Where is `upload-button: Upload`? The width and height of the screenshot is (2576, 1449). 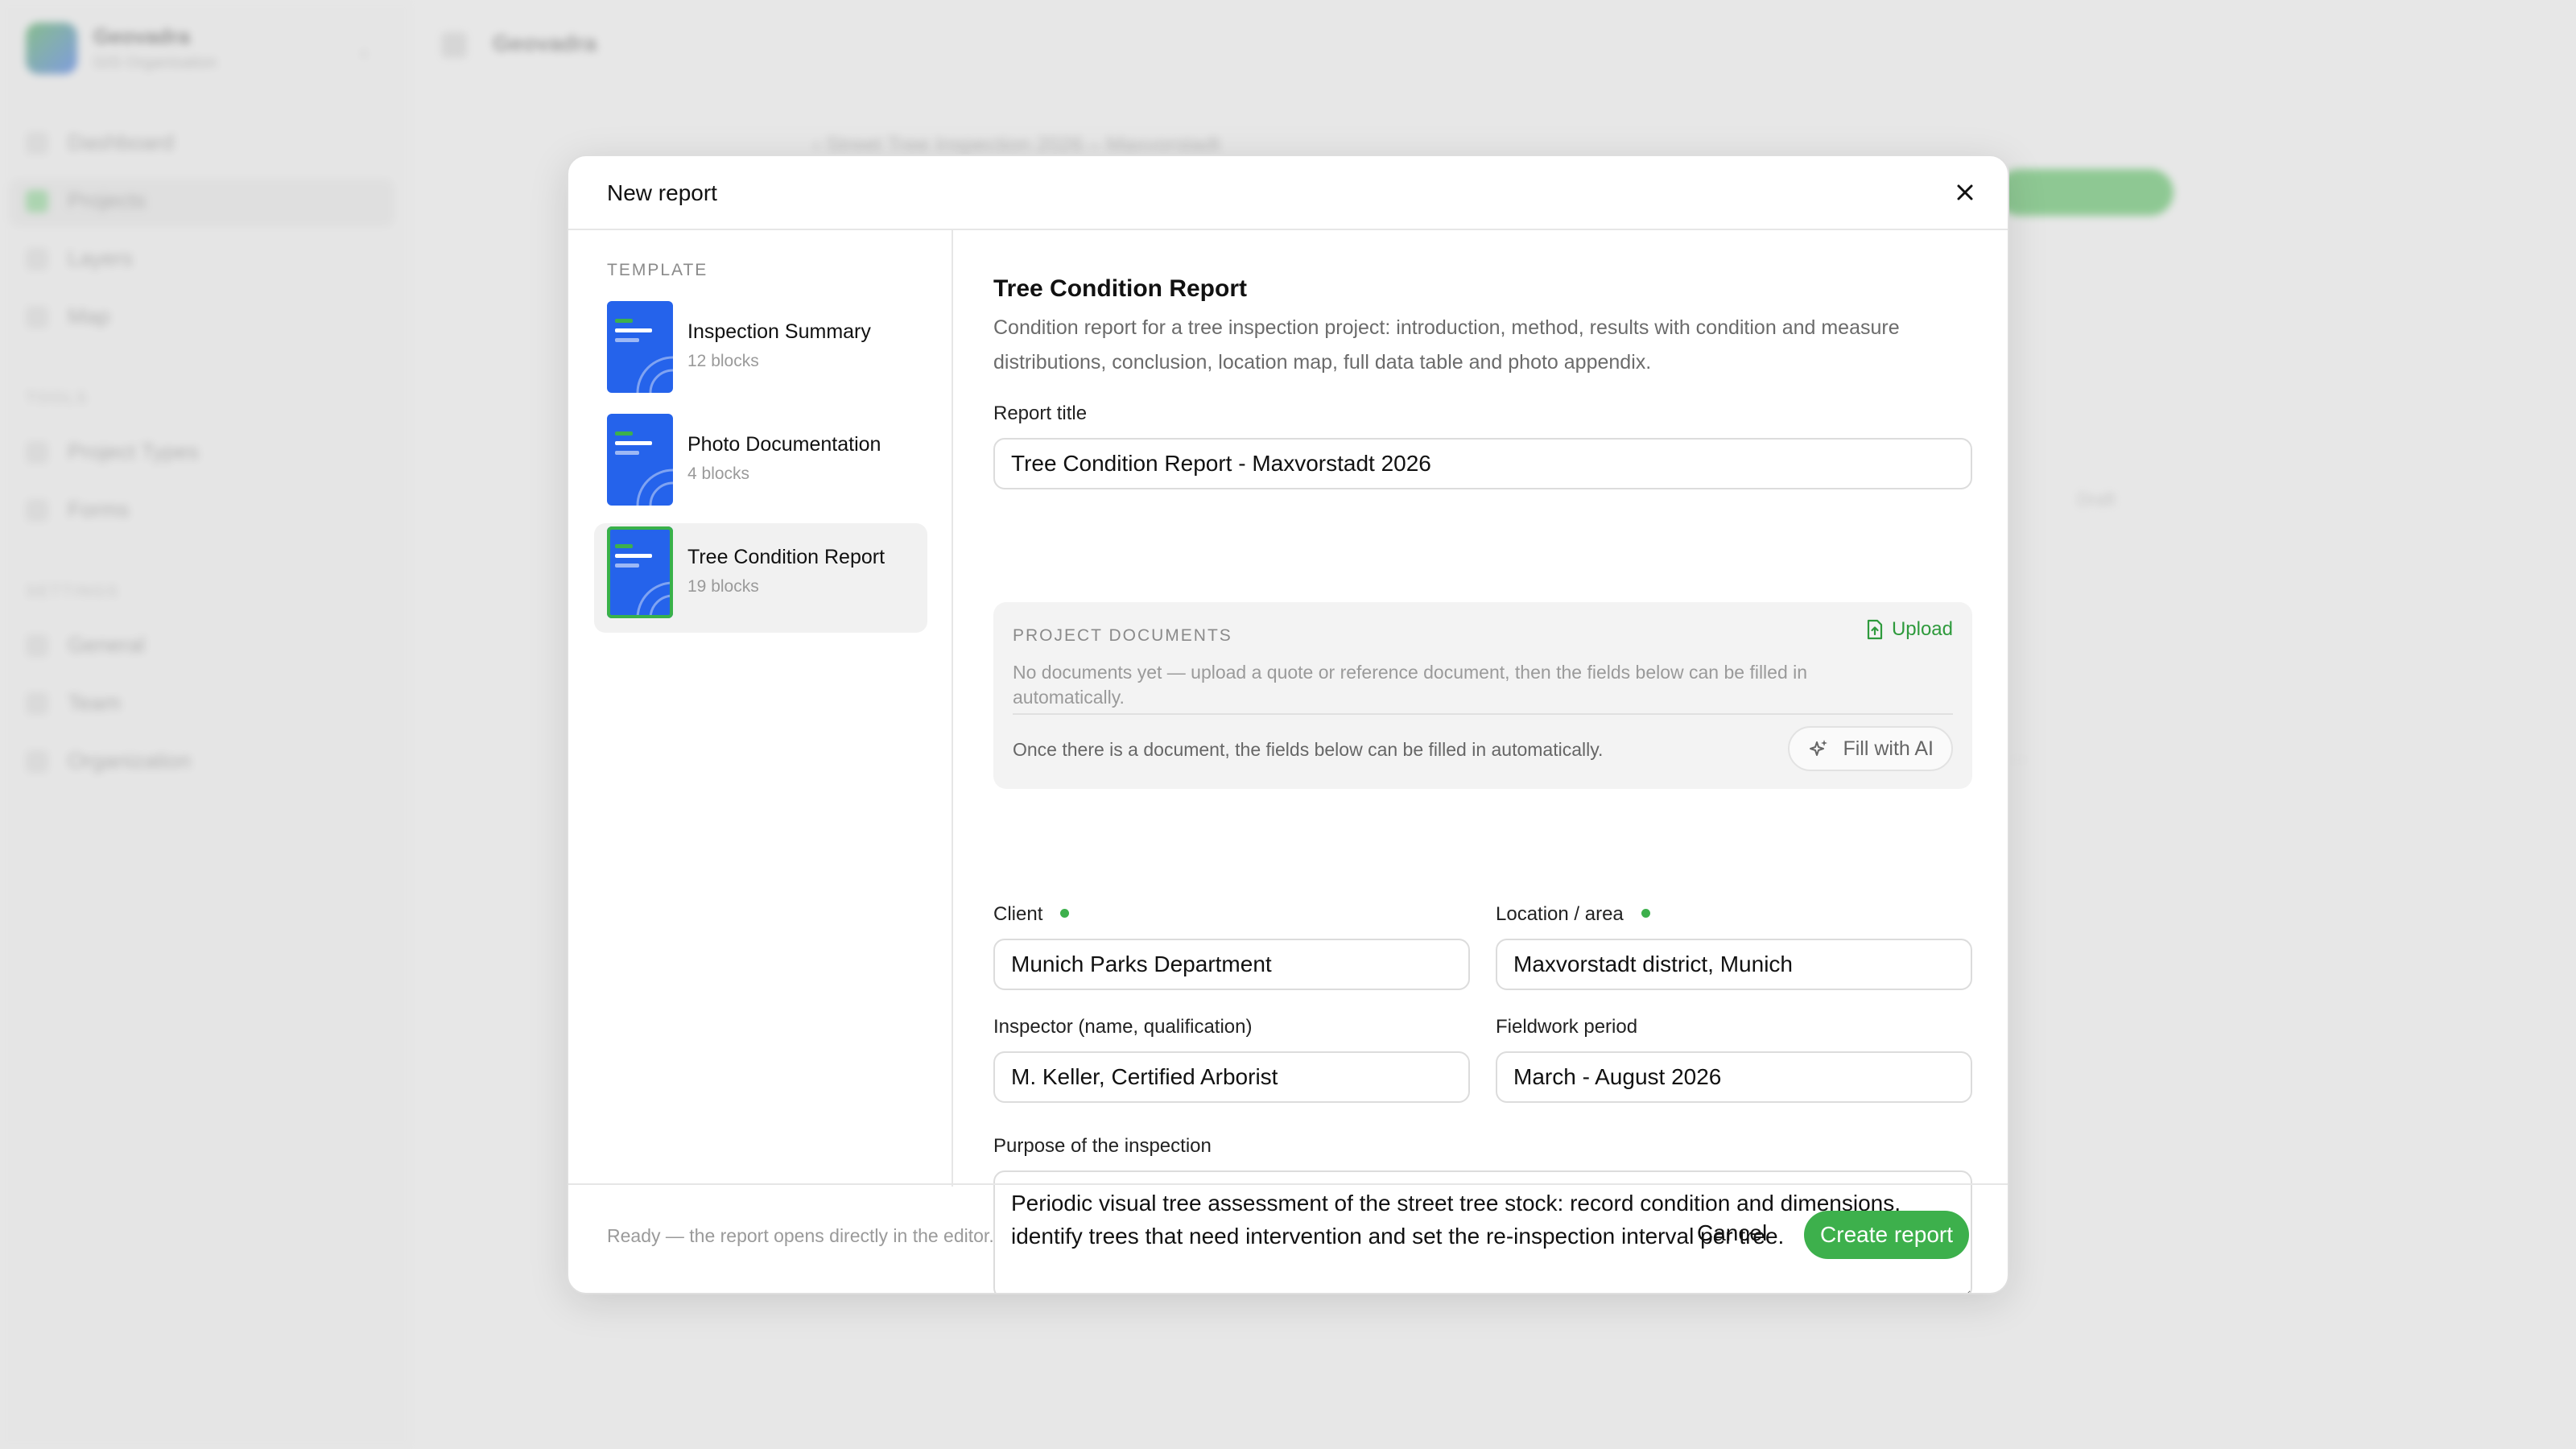 upload-button: Upload is located at coordinates (1909, 629).